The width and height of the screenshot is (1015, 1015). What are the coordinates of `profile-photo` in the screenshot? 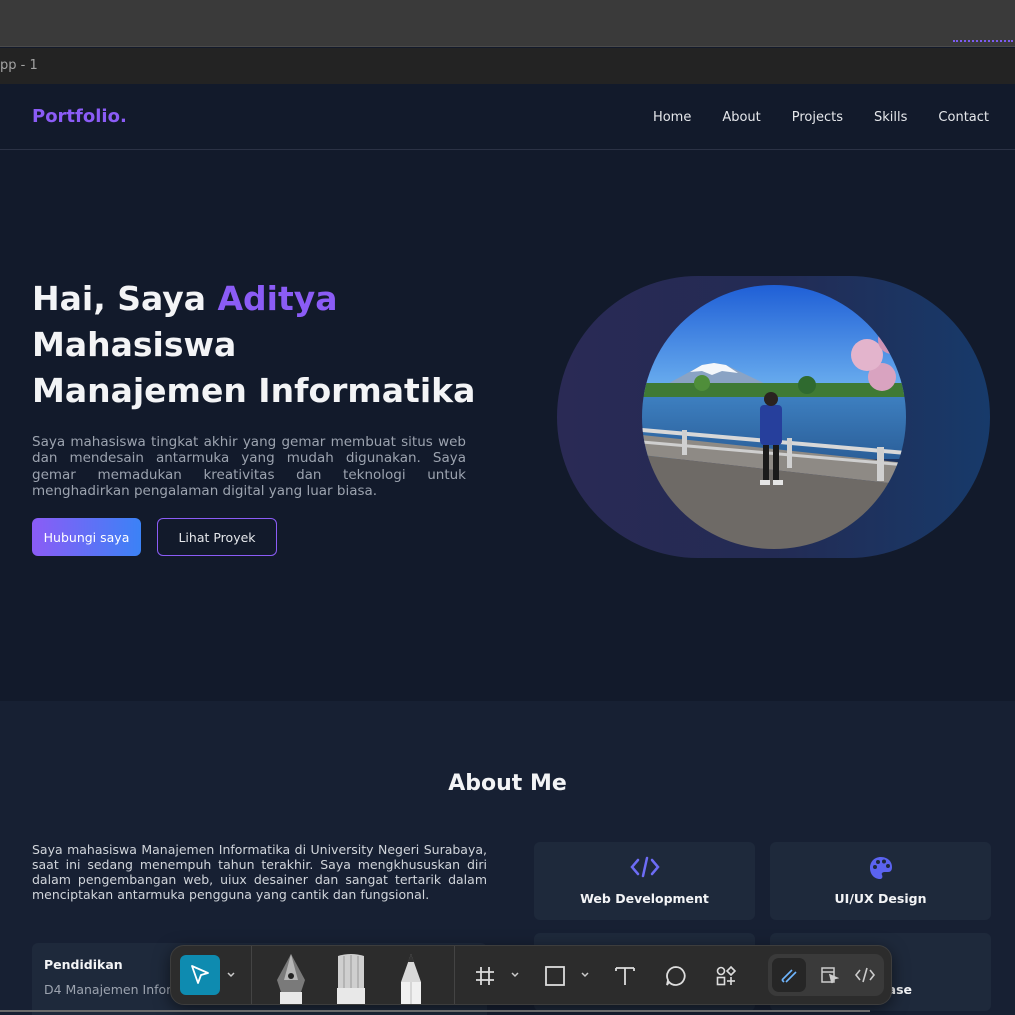 It's located at (774, 417).